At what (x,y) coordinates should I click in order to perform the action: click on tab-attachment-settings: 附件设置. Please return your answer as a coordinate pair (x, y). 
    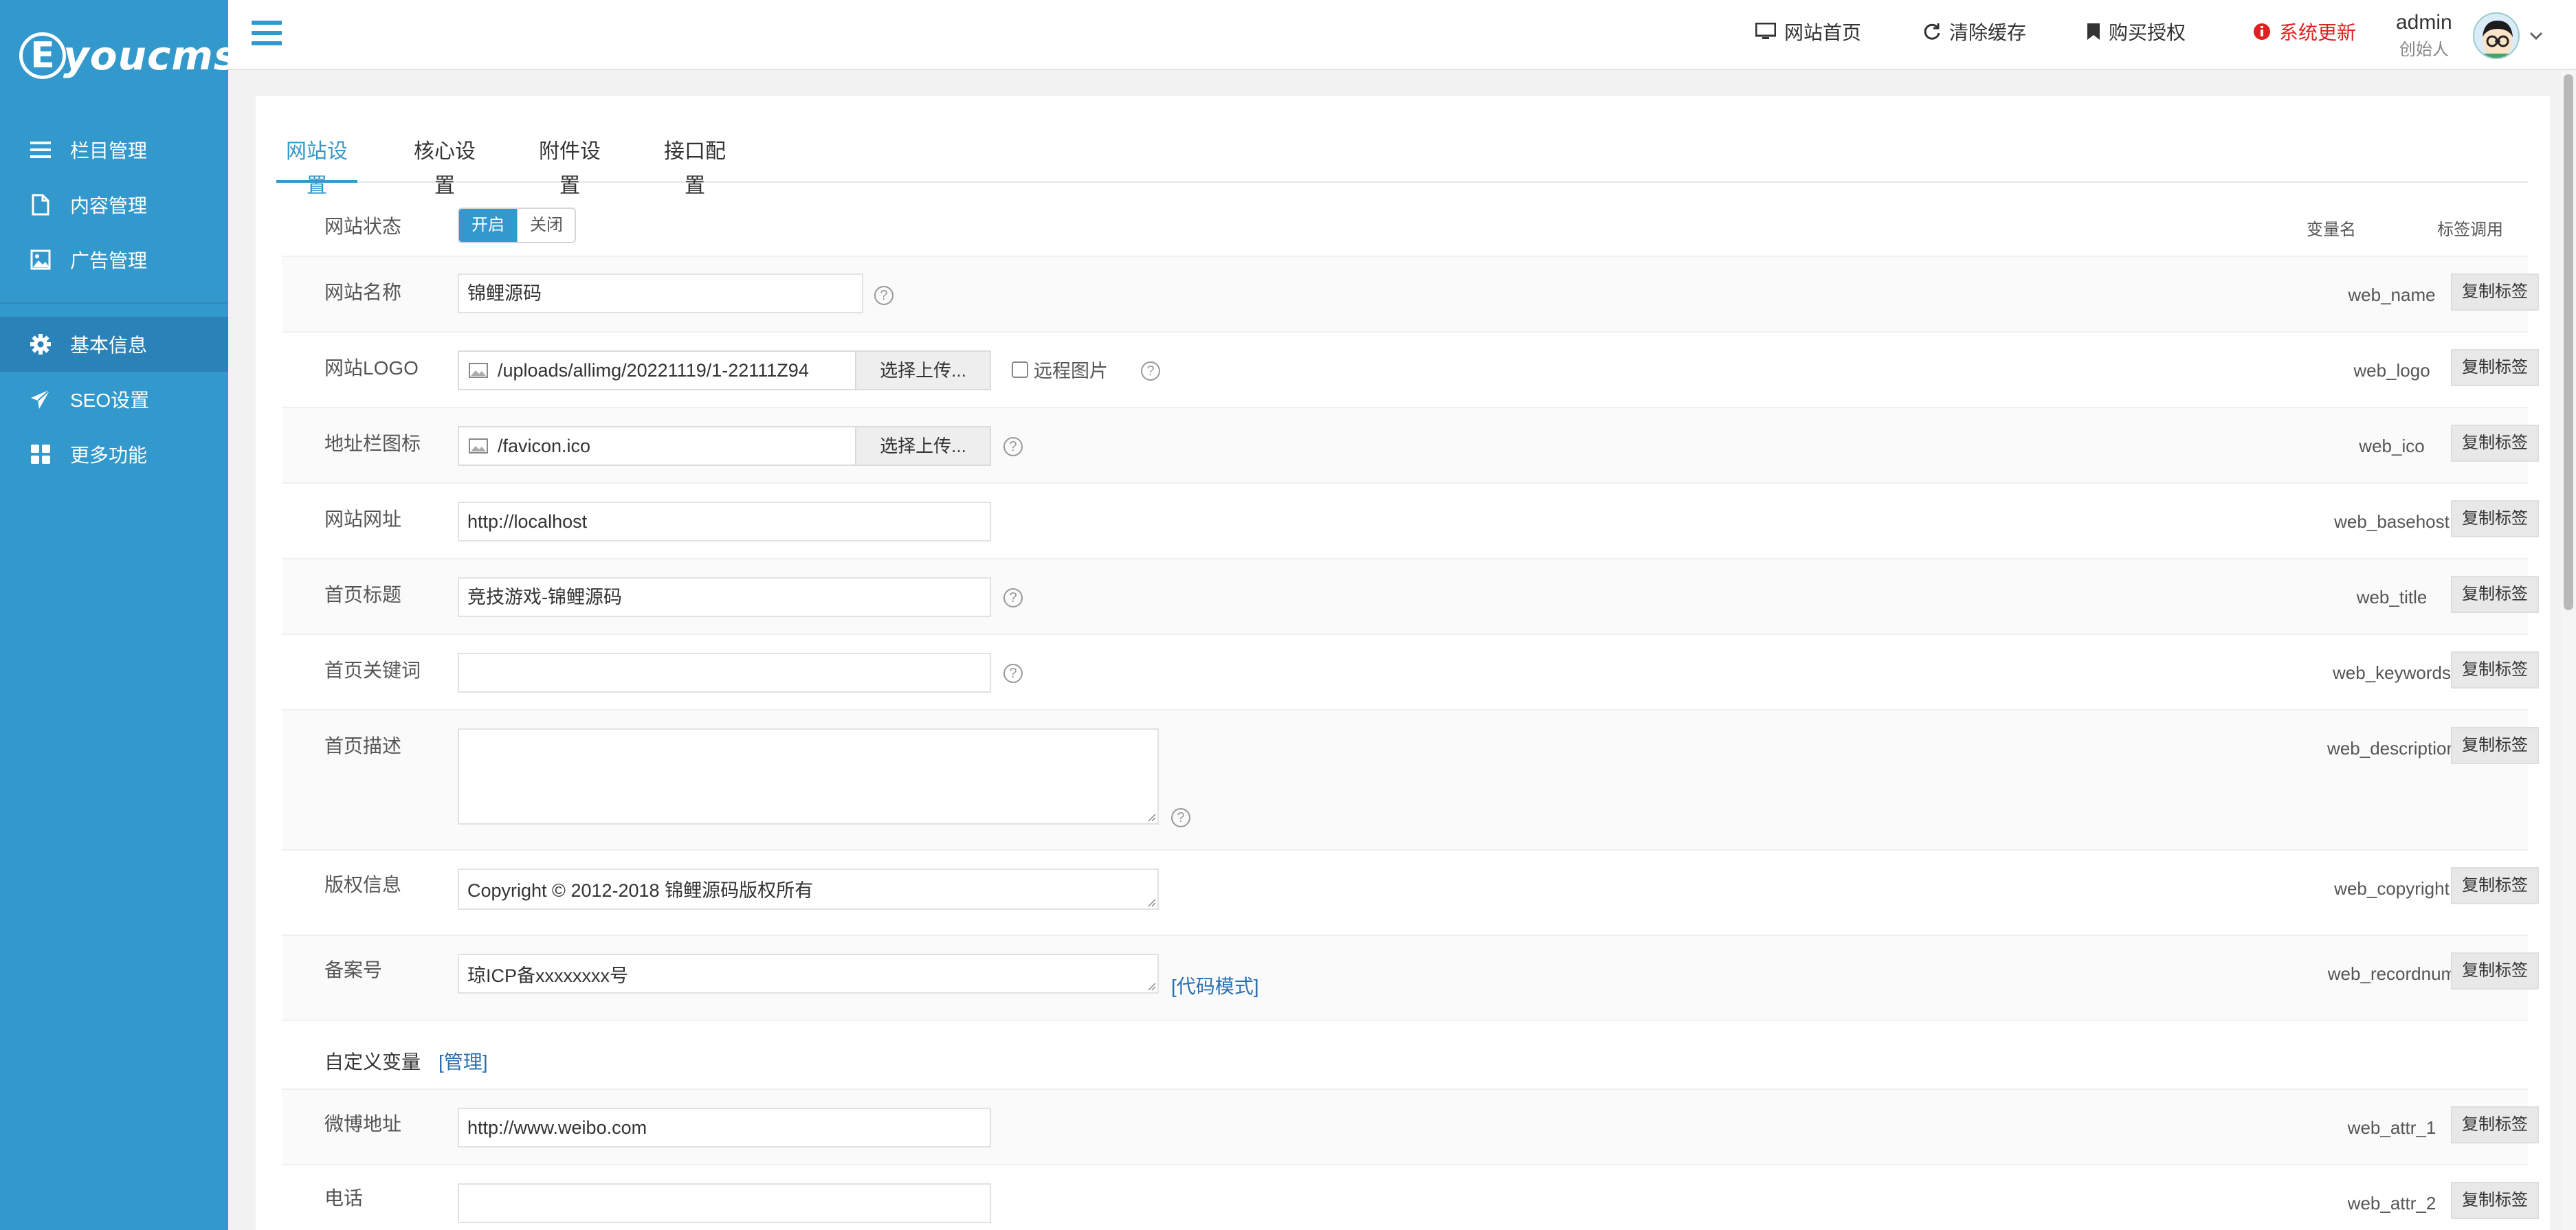
    Looking at the image, I should click on (569, 166).